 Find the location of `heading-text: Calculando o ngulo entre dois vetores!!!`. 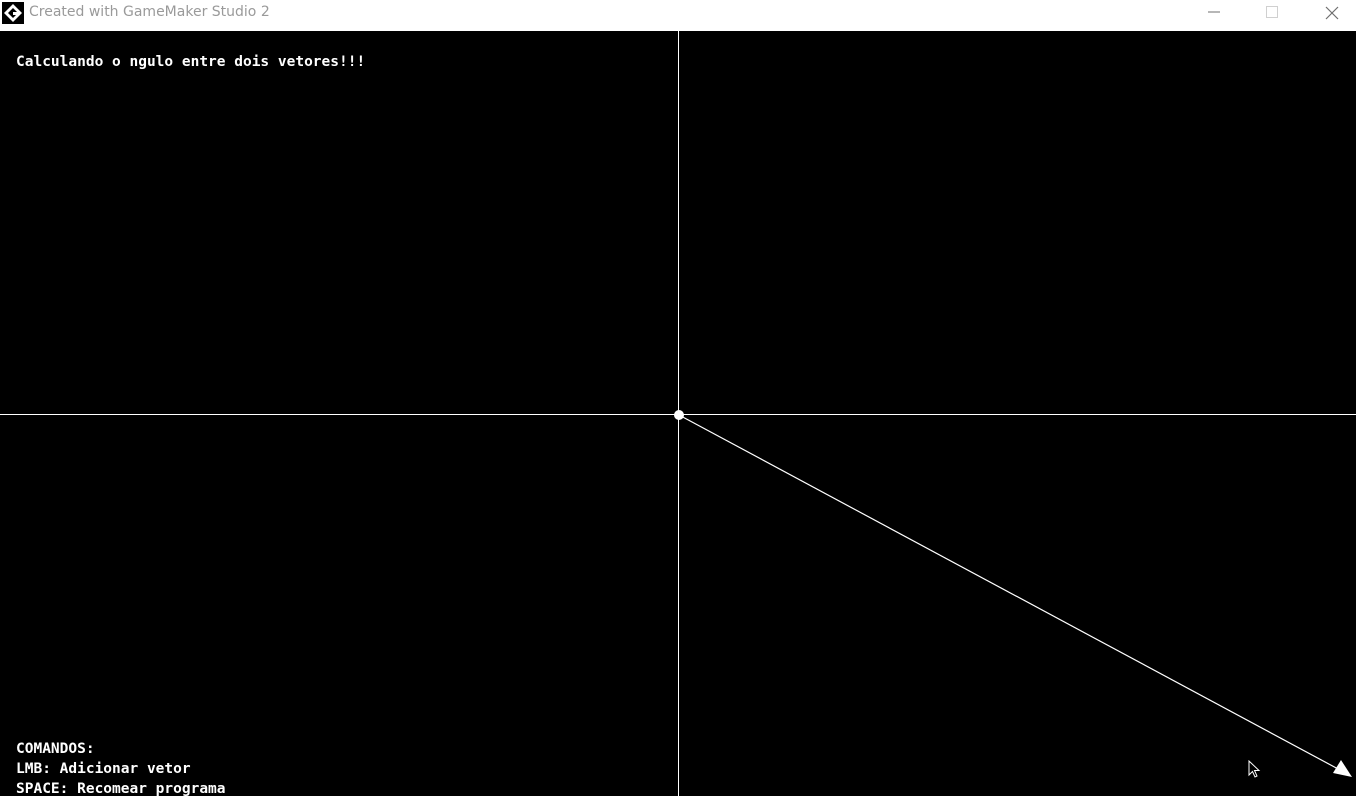

heading-text: Calculando o ngulo entre dois vetores!!! is located at coordinates (191, 62).